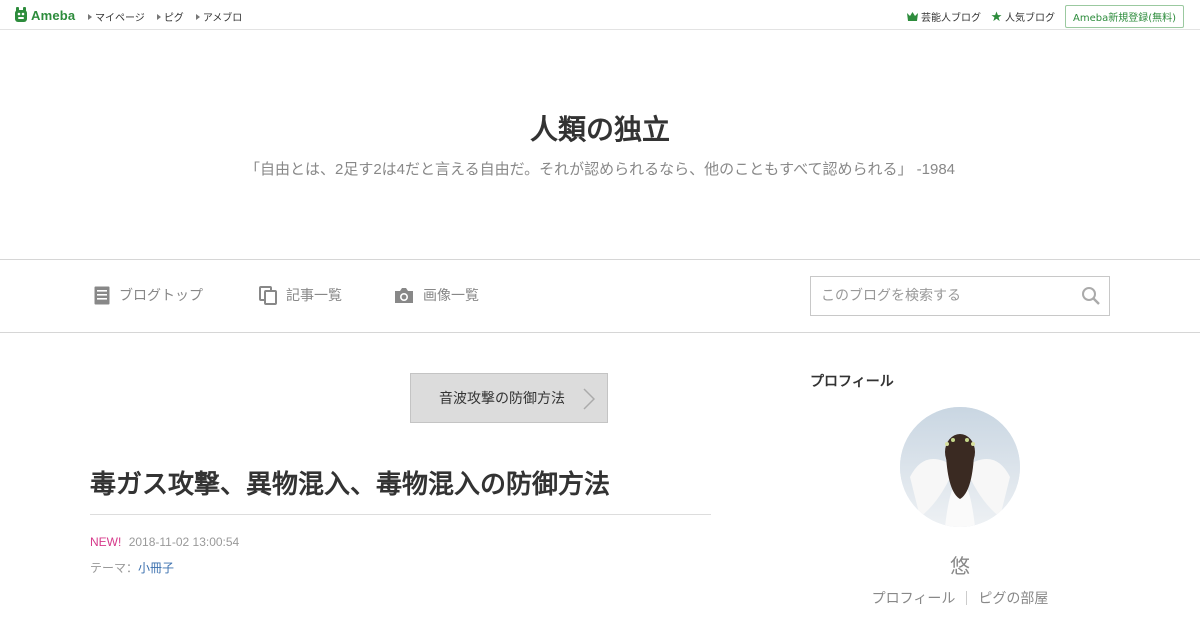 This screenshot has width=1200, height=630. I want to click on pigg-label: ピグ, so click(173, 18).